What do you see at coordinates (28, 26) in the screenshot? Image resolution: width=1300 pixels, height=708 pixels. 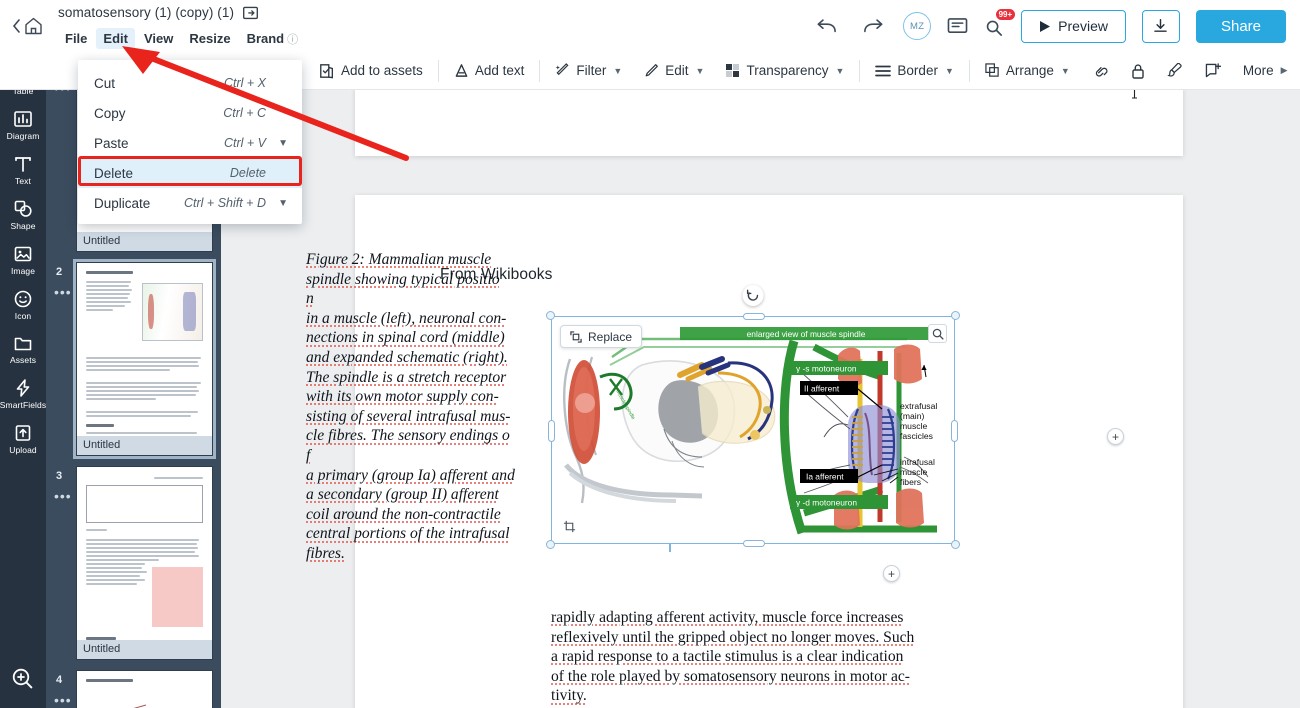 I see `back-home-button` at bounding box center [28, 26].